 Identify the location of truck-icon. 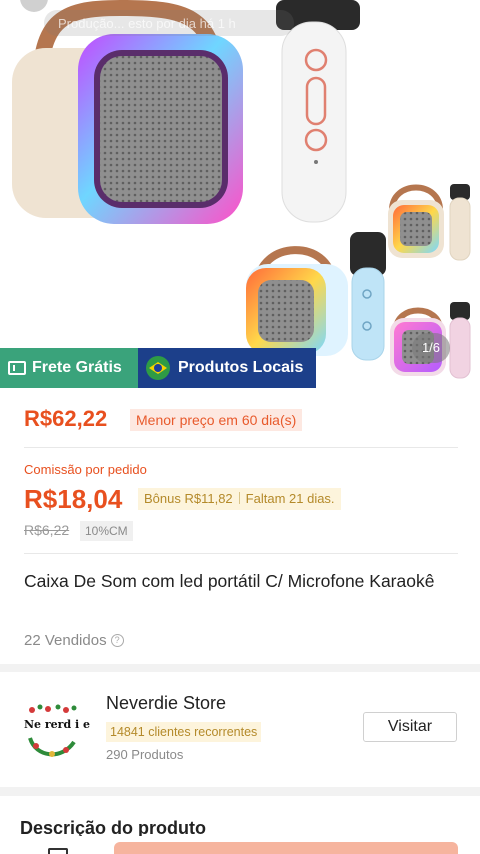
(17, 368).